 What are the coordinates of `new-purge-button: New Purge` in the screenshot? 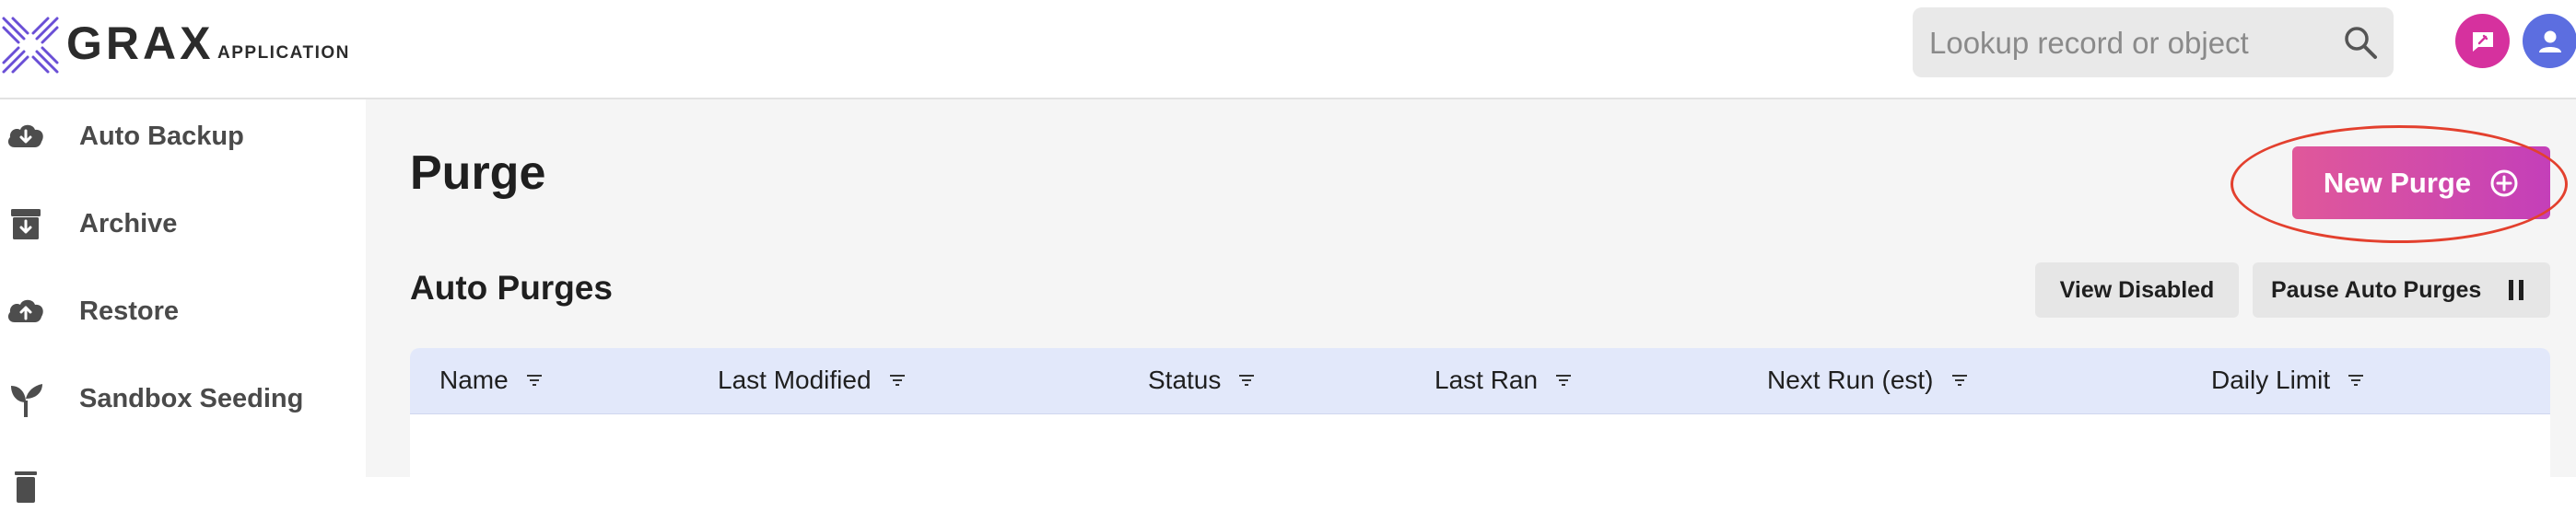 It's located at (2421, 182).